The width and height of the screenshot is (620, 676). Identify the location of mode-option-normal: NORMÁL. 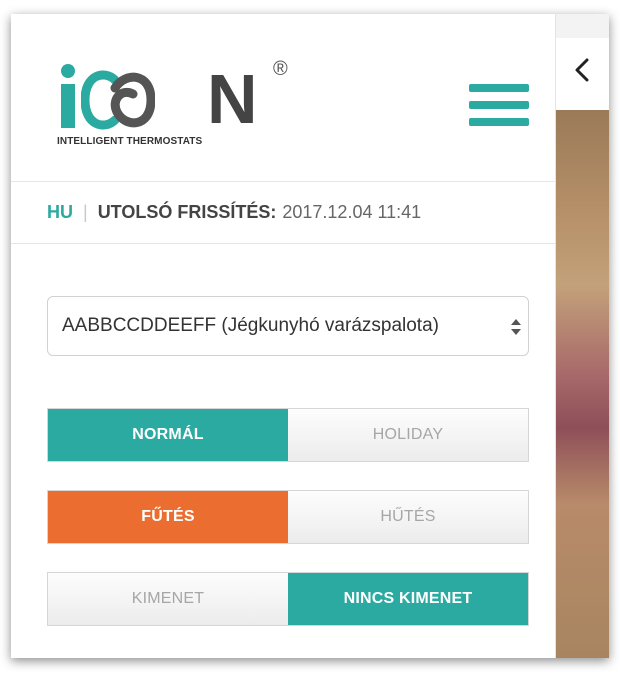
(168, 435).